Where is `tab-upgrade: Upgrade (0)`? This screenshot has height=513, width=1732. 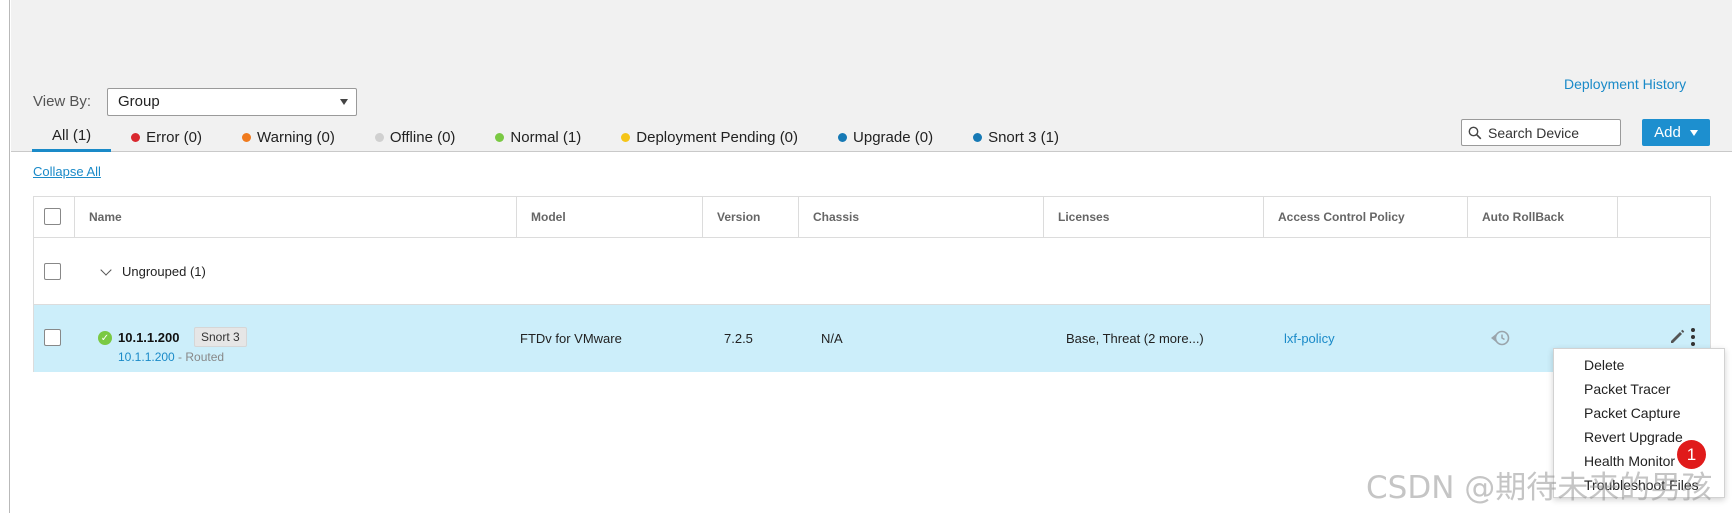
tab-upgrade: Upgrade (0) is located at coordinates (885, 137).